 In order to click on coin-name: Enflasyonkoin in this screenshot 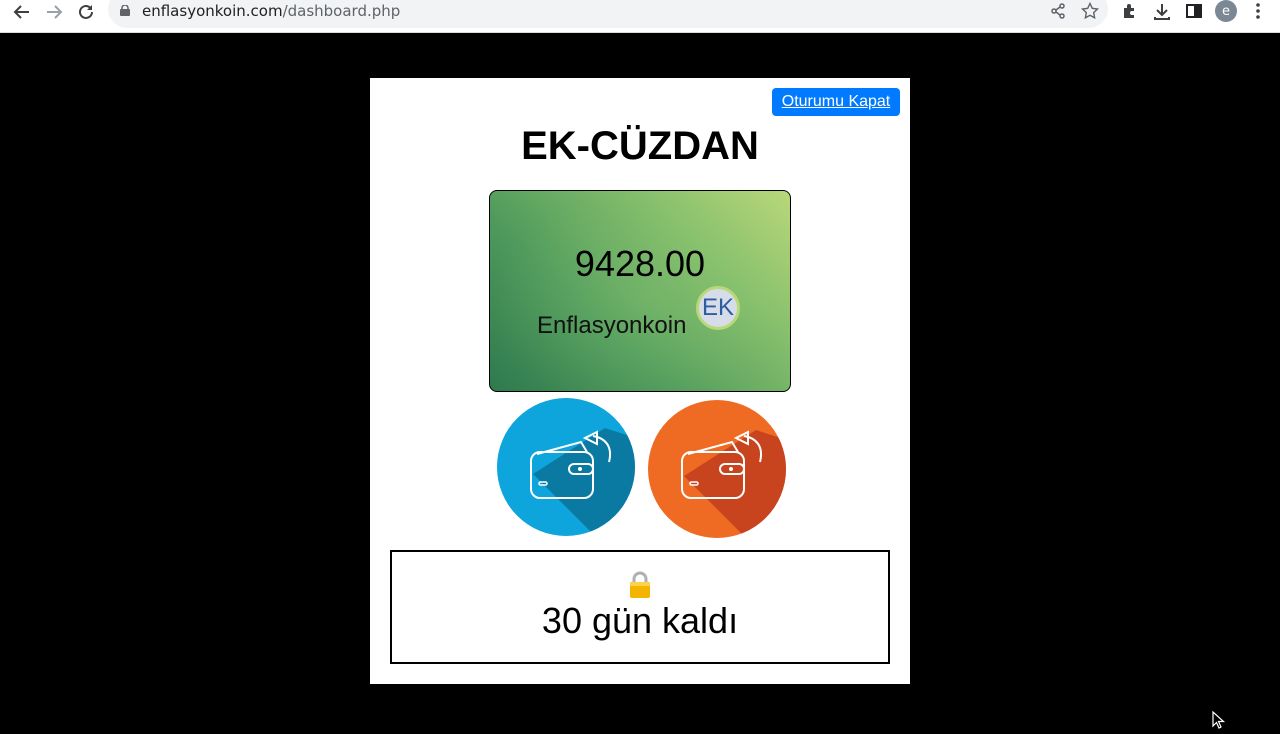, I will do `click(612, 325)`.